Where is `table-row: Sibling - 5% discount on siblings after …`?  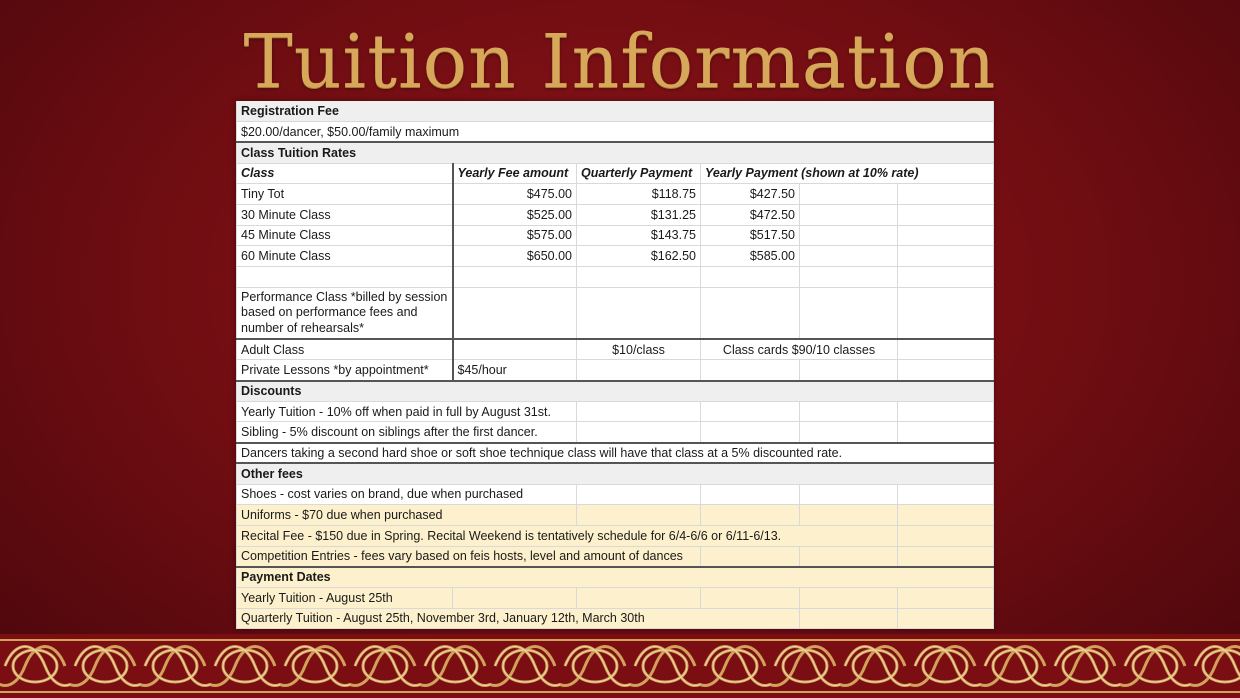
table-row: Sibling - 5% discount on siblings after … is located at coordinates (615, 432).